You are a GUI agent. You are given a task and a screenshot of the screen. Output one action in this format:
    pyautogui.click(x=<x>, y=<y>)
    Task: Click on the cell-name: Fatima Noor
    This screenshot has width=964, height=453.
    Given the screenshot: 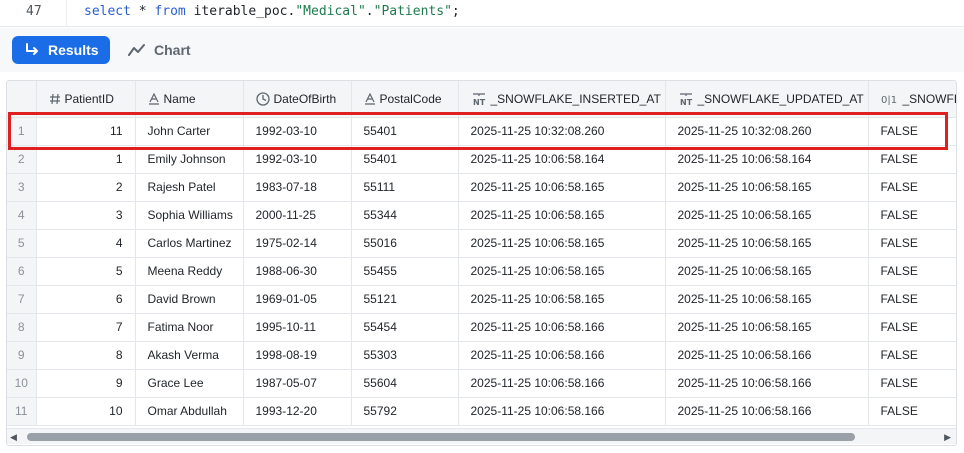 What is the action you would take?
    pyautogui.click(x=189, y=327)
    